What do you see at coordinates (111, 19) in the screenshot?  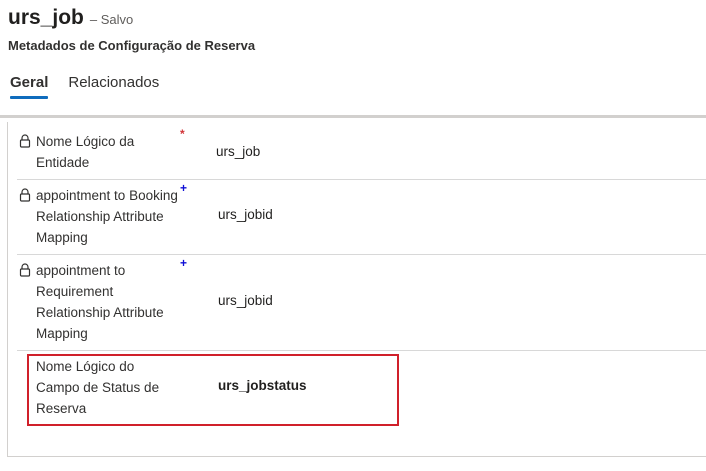 I see `save-status: – Salvo` at bounding box center [111, 19].